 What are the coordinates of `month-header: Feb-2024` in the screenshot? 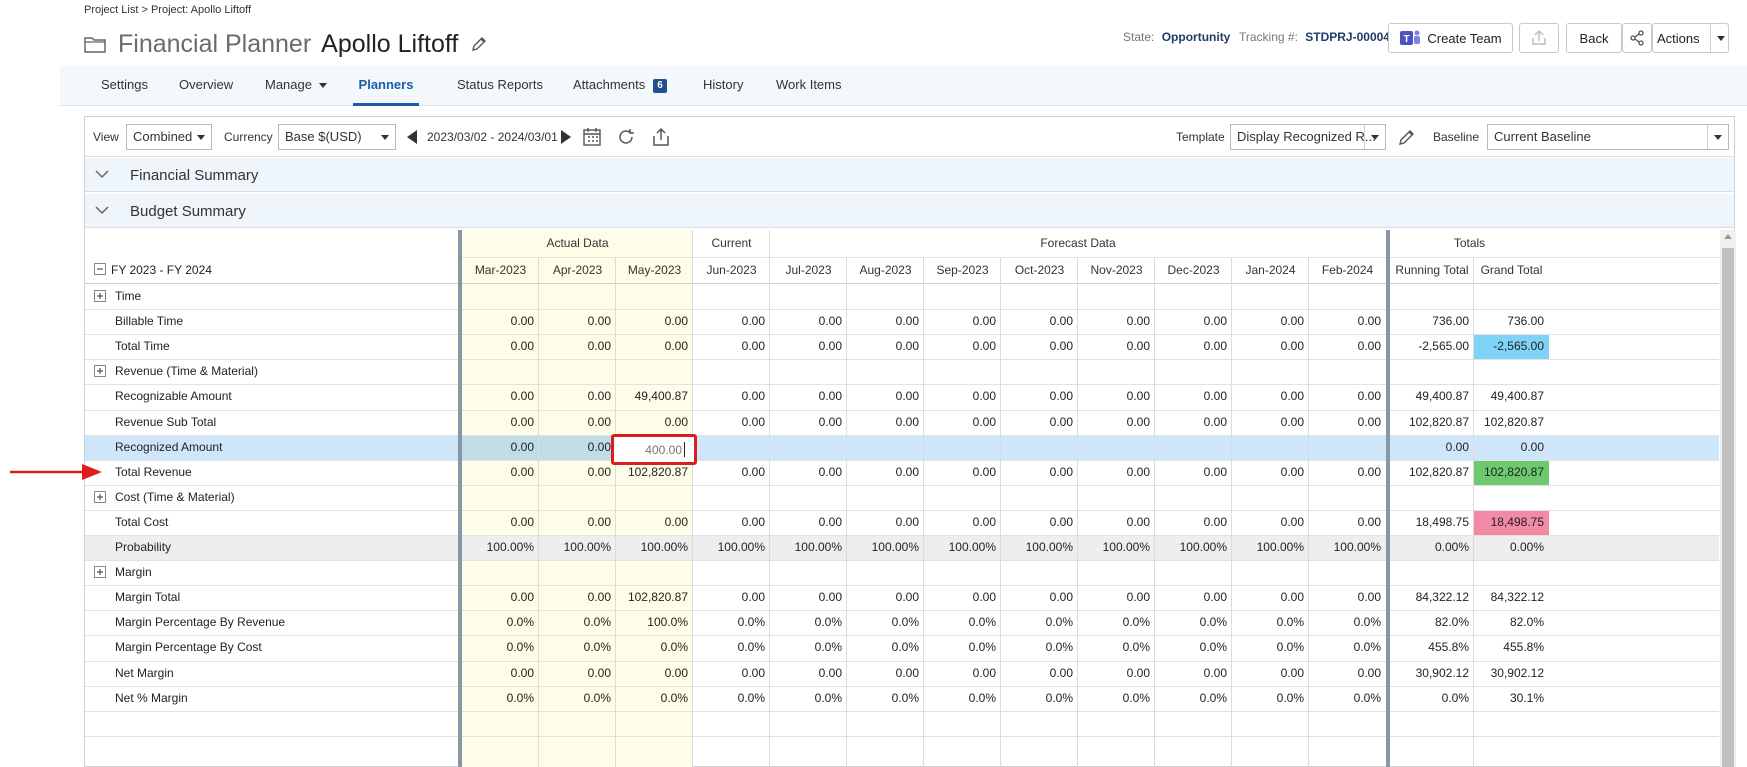 It's located at (1347, 270).